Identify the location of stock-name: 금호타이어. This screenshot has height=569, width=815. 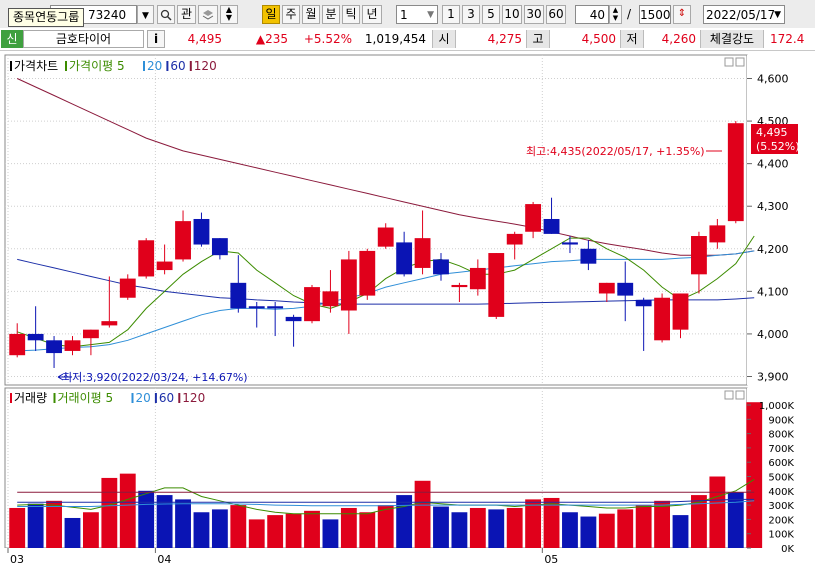
(83, 39).